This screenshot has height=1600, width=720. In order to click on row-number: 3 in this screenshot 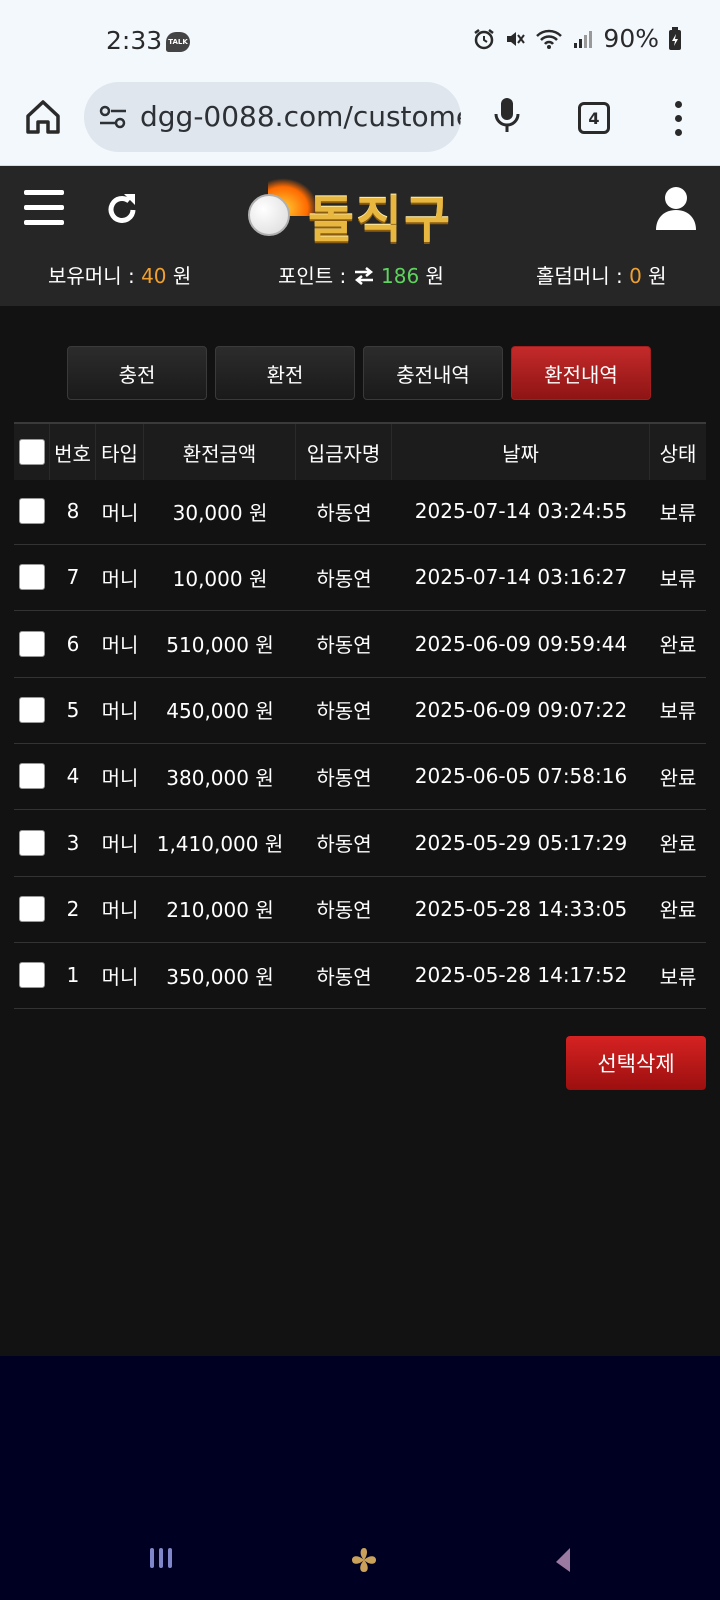, I will do `click(73, 842)`.